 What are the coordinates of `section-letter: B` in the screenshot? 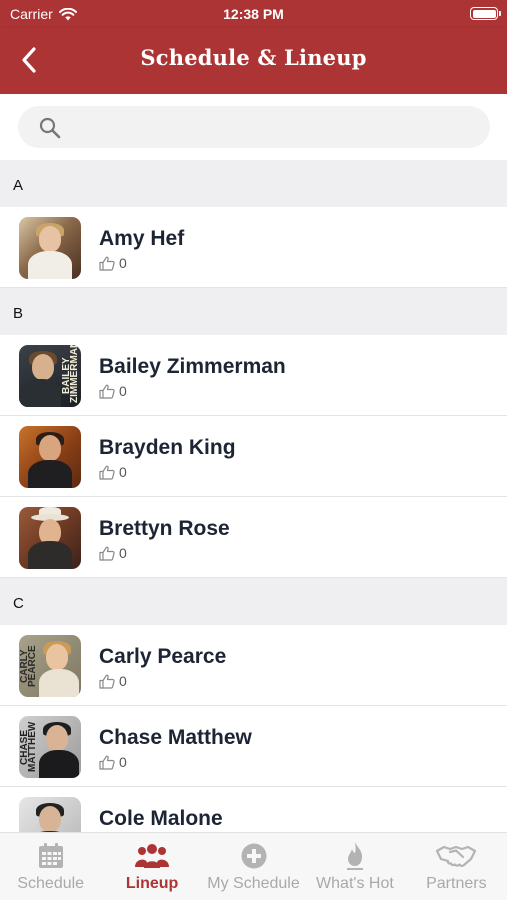 It's located at (18, 313).